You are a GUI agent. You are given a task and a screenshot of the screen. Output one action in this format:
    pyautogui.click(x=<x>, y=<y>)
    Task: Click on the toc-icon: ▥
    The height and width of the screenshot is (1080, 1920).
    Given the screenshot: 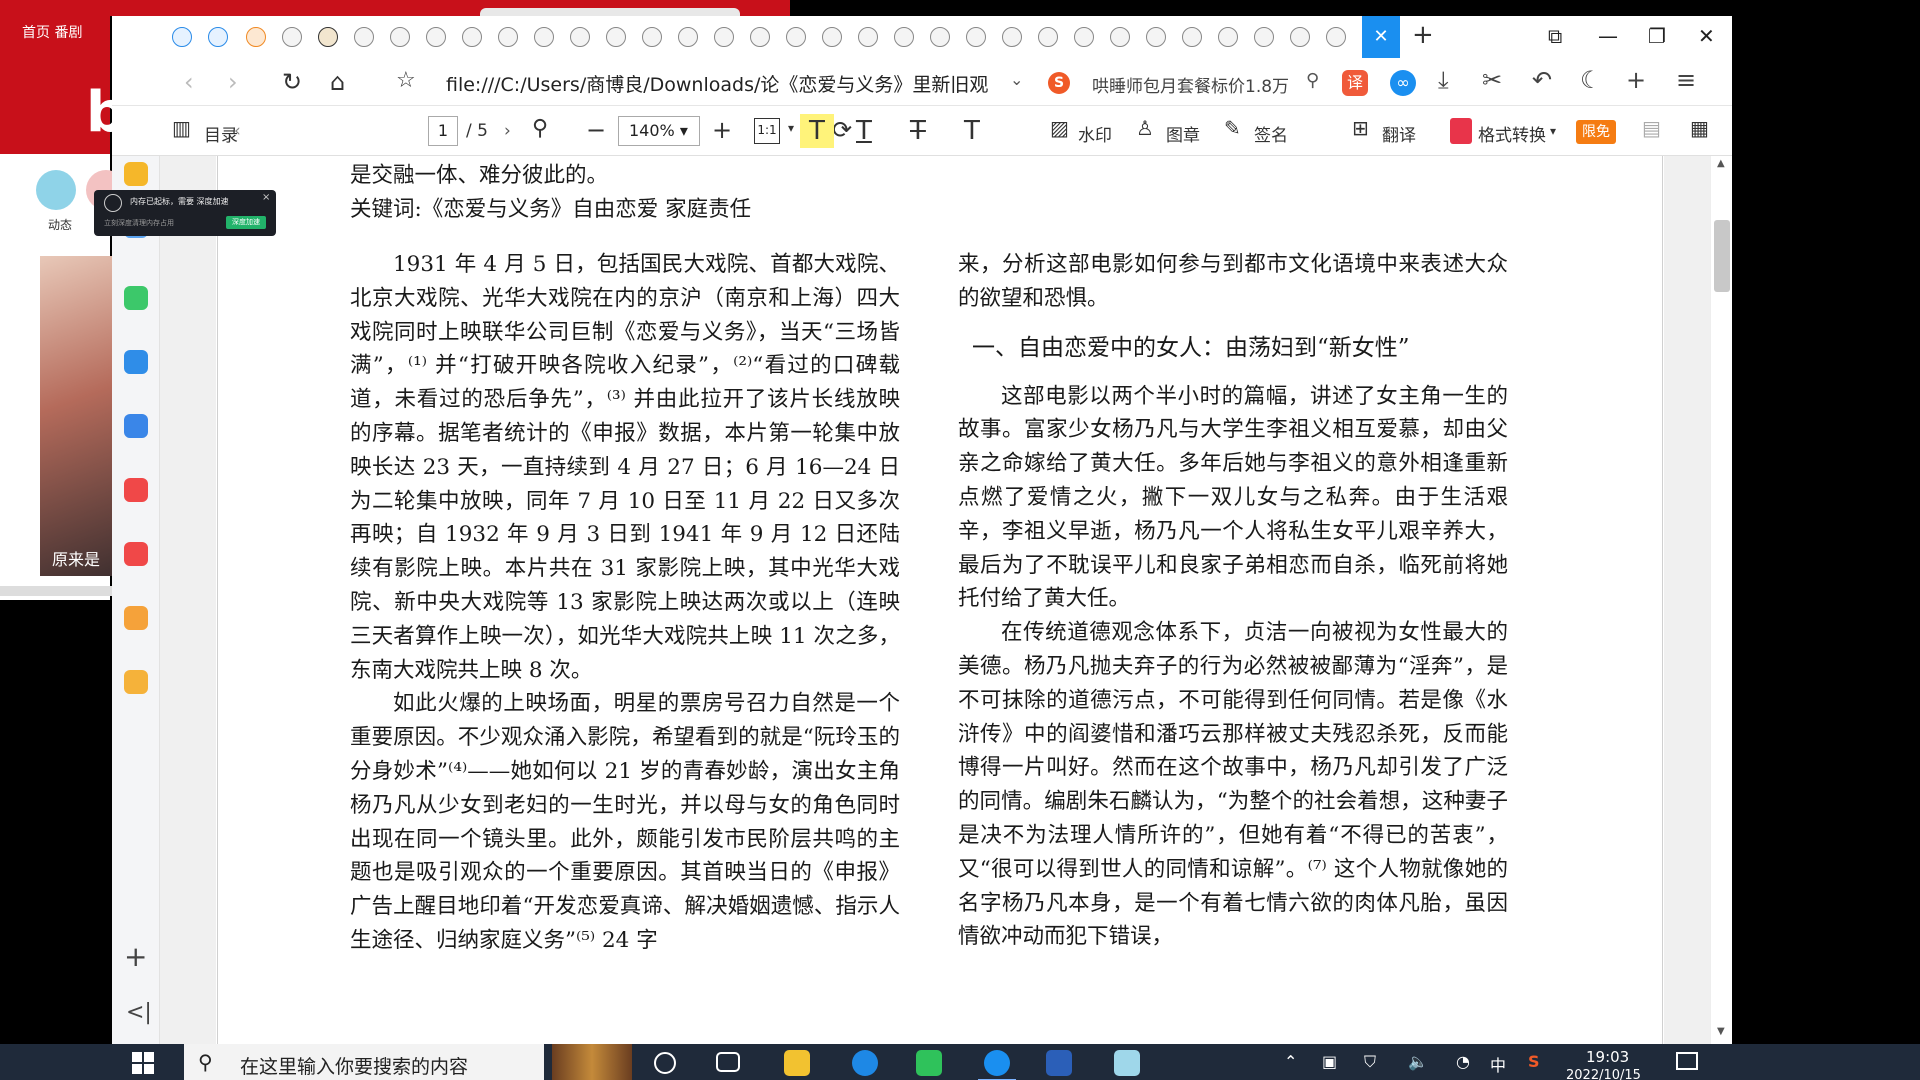 What is the action you would take?
    pyautogui.click(x=181, y=128)
    